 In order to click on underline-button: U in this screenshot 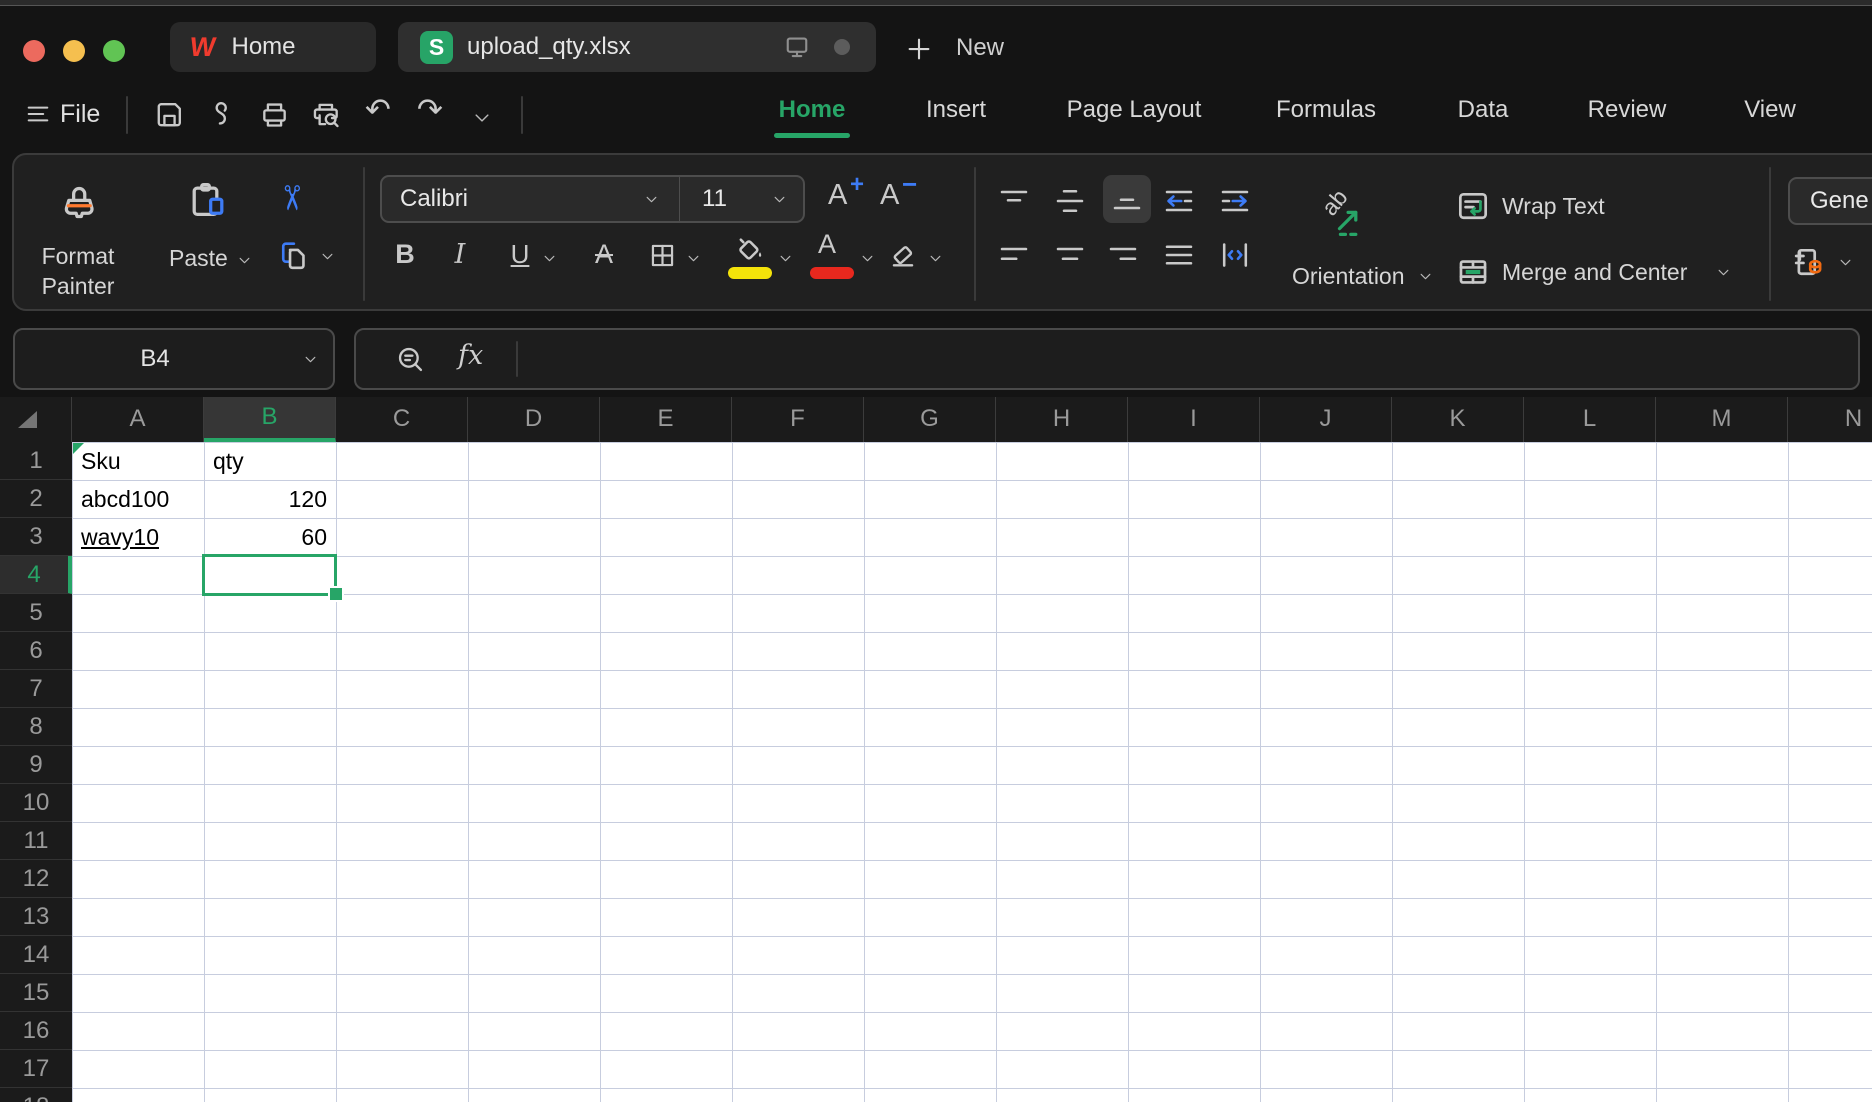, I will do `click(520, 254)`.